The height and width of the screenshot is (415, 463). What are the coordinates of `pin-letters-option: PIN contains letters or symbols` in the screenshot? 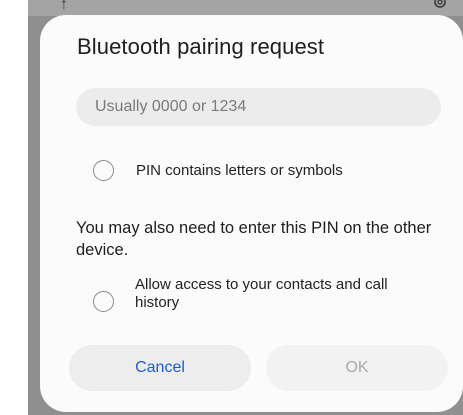 It's located at (218, 170).